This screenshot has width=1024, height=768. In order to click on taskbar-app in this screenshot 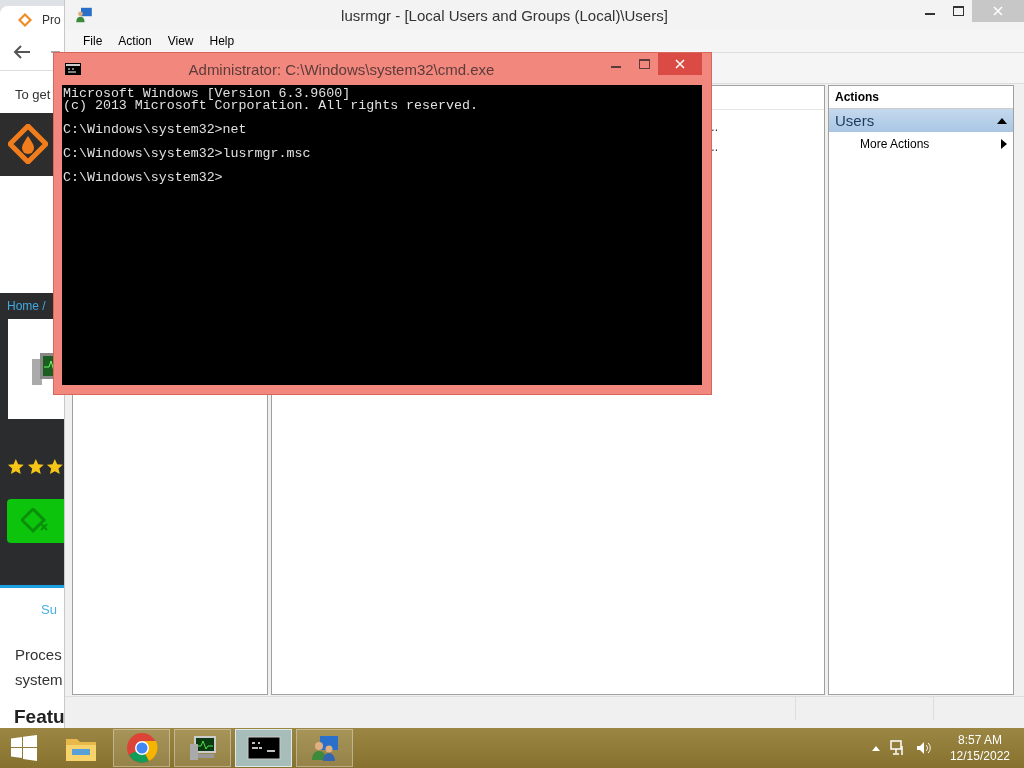, I will do `click(263, 748)`.